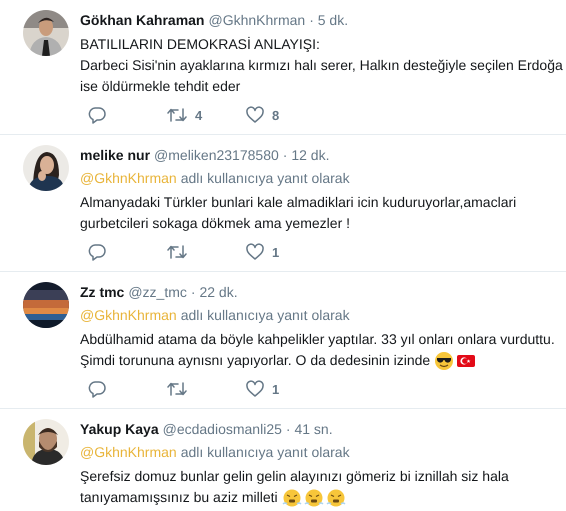  What do you see at coordinates (216, 155) in the screenshot?
I see `user-handle: @meliken23178580` at bounding box center [216, 155].